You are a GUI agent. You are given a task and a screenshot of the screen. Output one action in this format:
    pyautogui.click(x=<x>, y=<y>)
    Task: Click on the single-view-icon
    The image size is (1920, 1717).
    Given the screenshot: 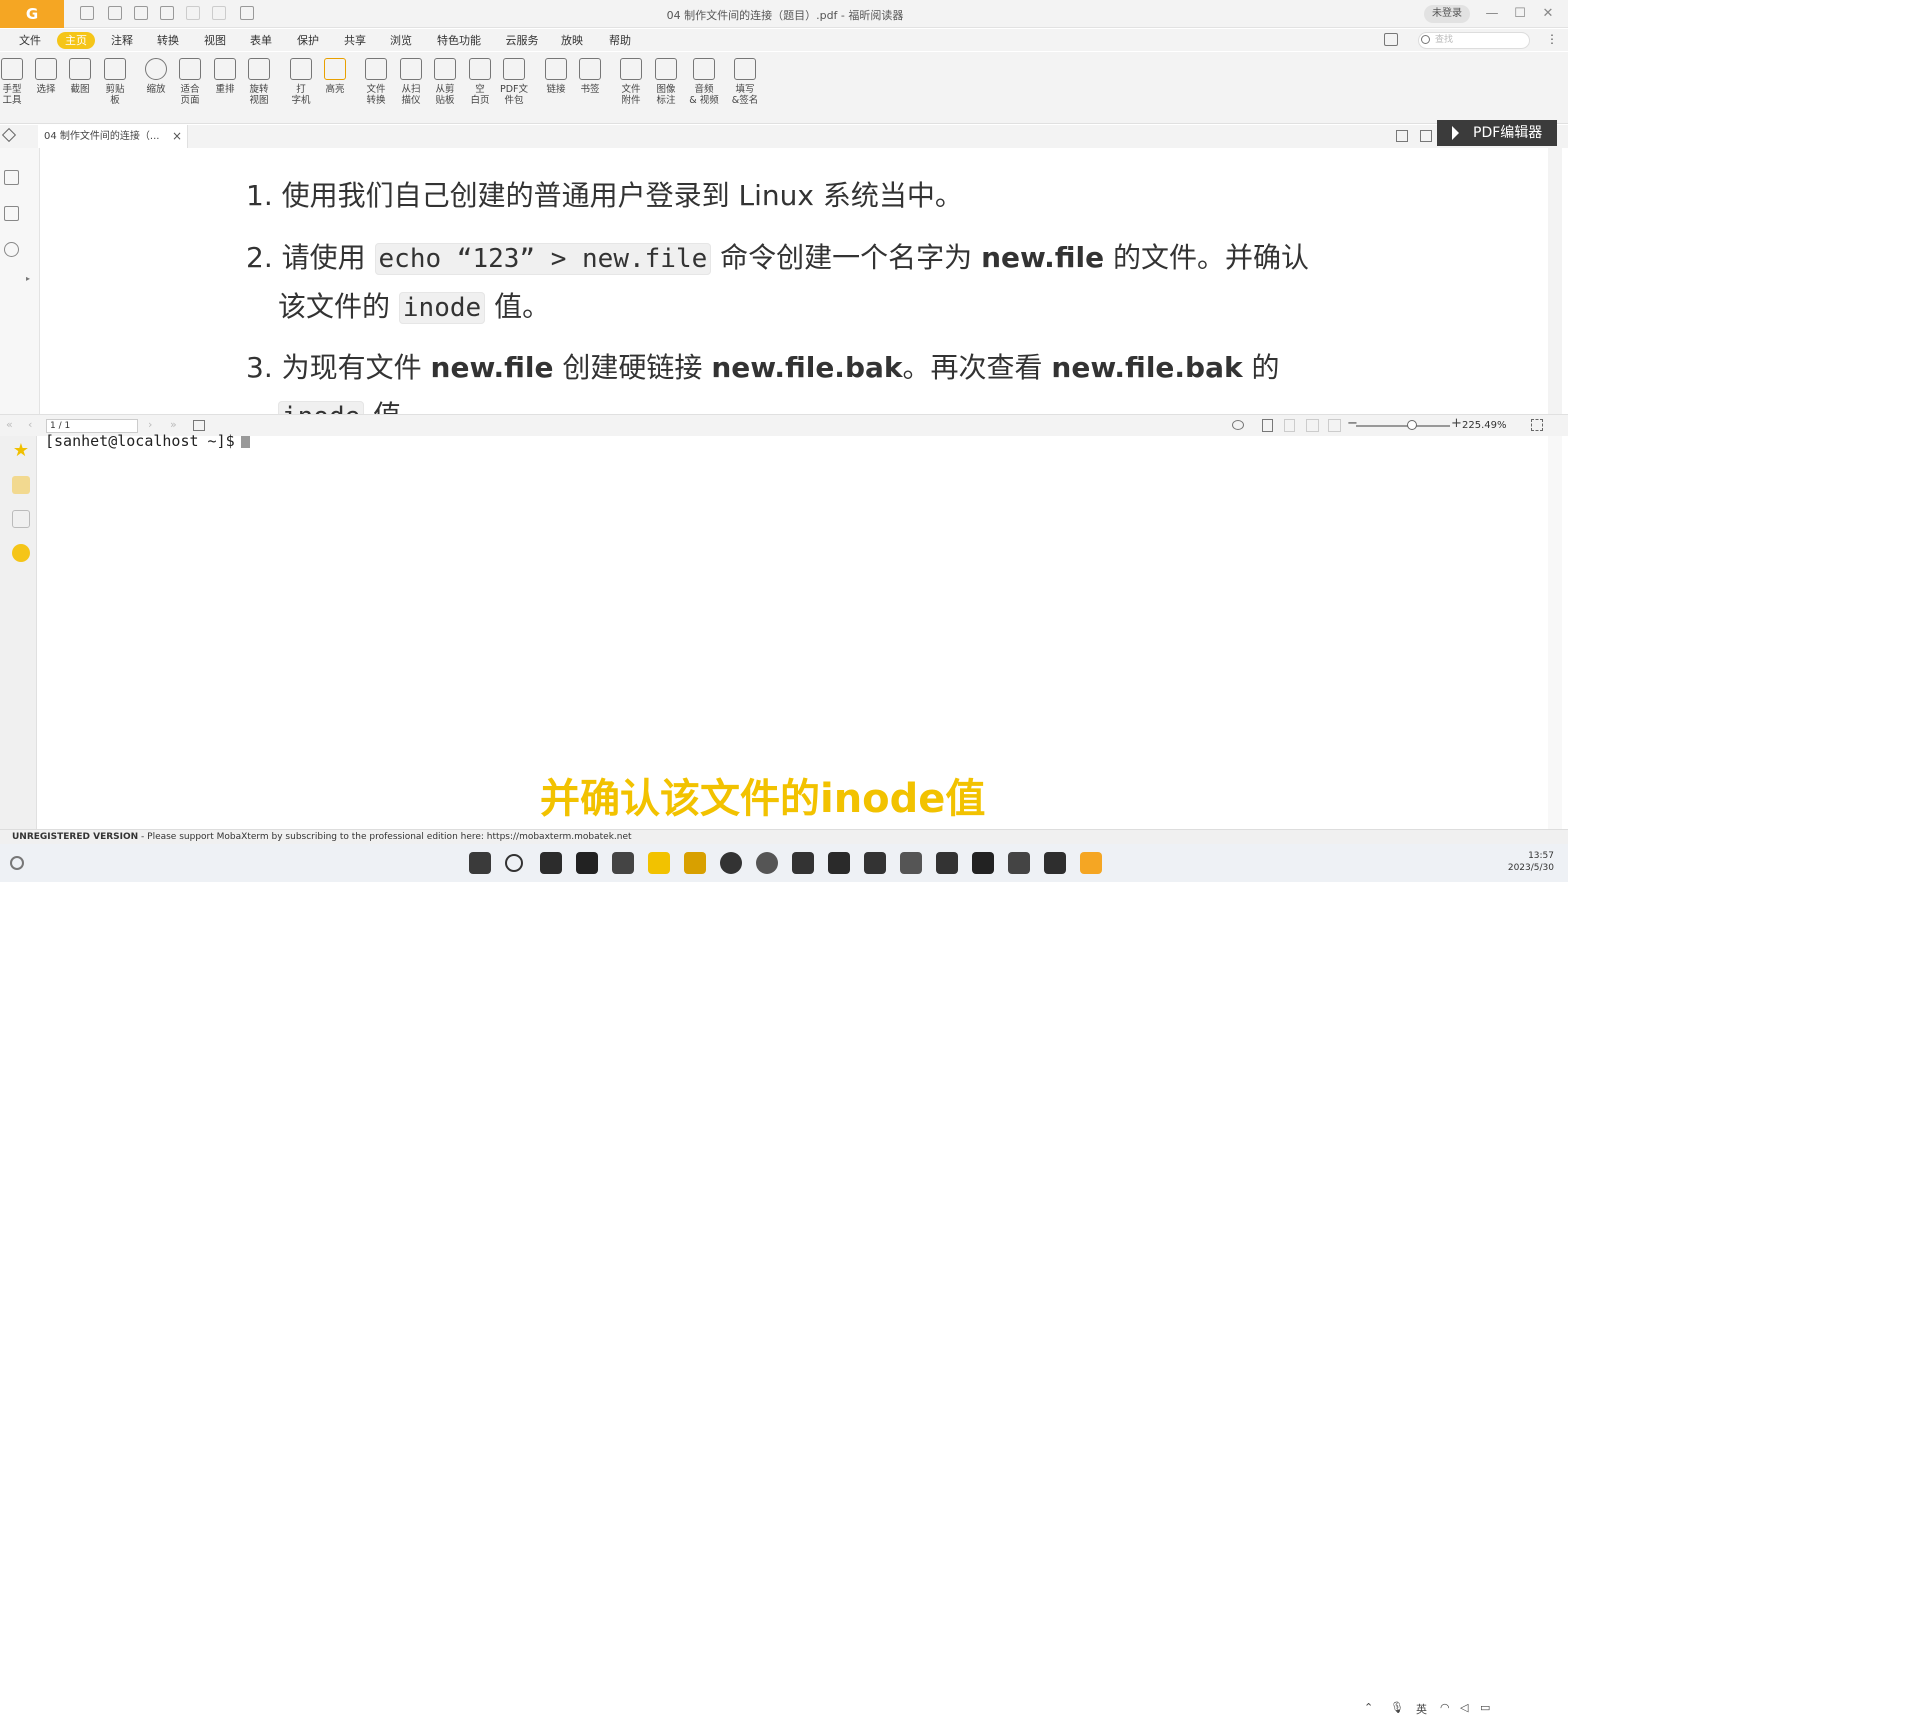 What is the action you would take?
    pyautogui.click(x=1426, y=136)
    